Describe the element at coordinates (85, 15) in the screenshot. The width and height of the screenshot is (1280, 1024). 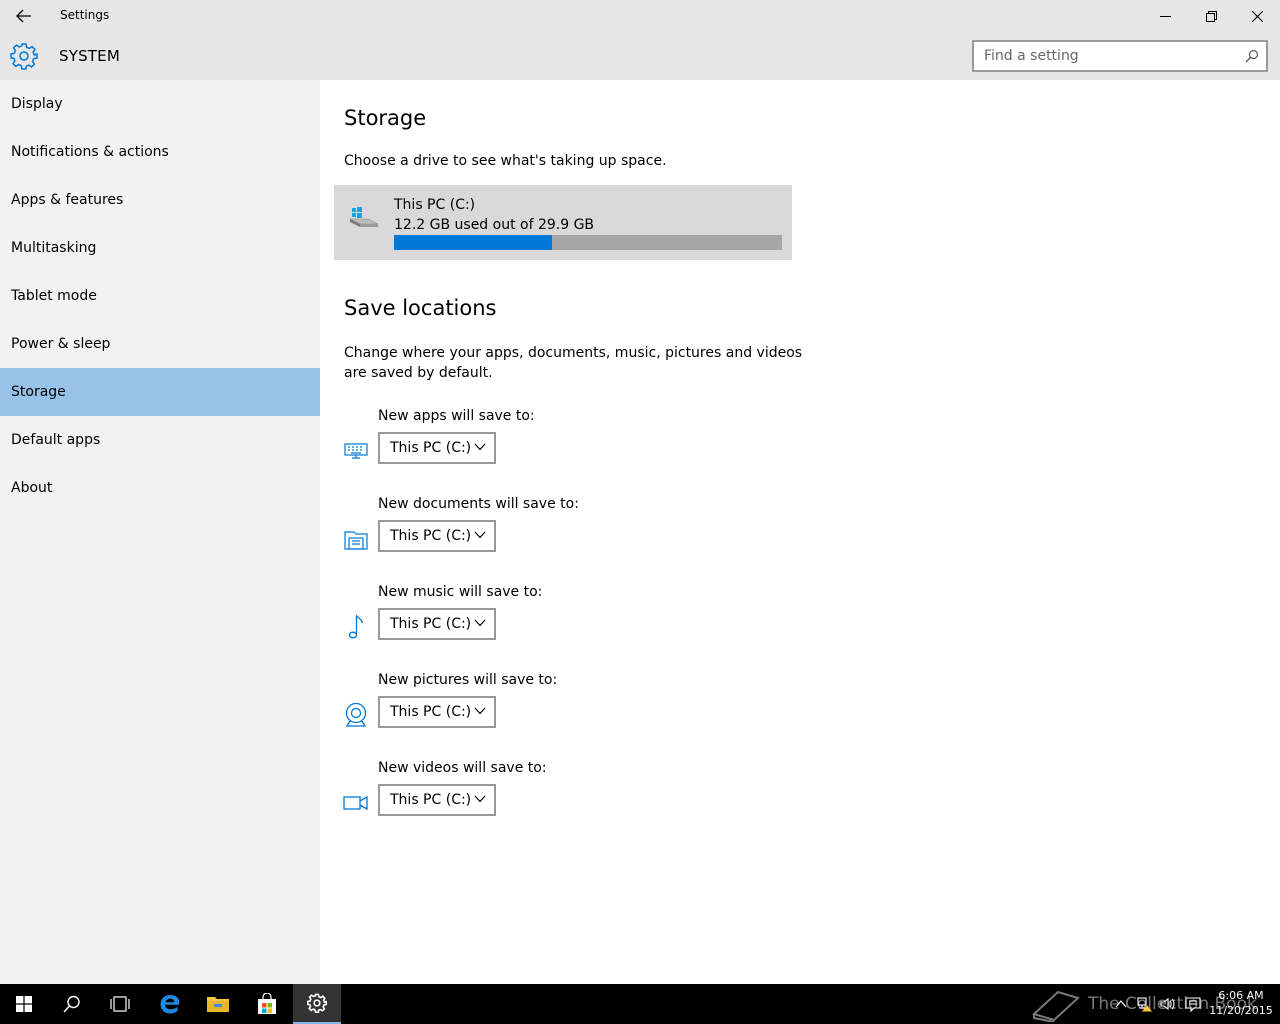
I see `window-title: Settings` at that location.